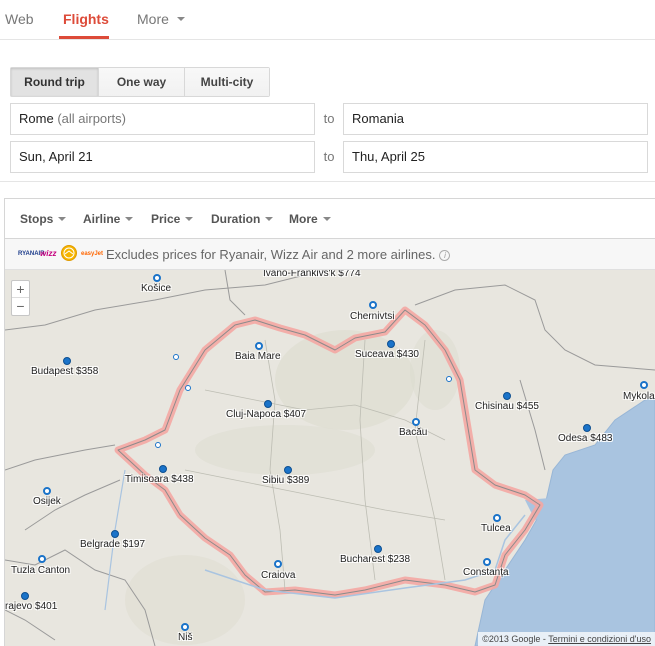  What do you see at coordinates (413, 432) in the screenshot?
I see `city-label: Bacău` at bounding box center [413, 432].